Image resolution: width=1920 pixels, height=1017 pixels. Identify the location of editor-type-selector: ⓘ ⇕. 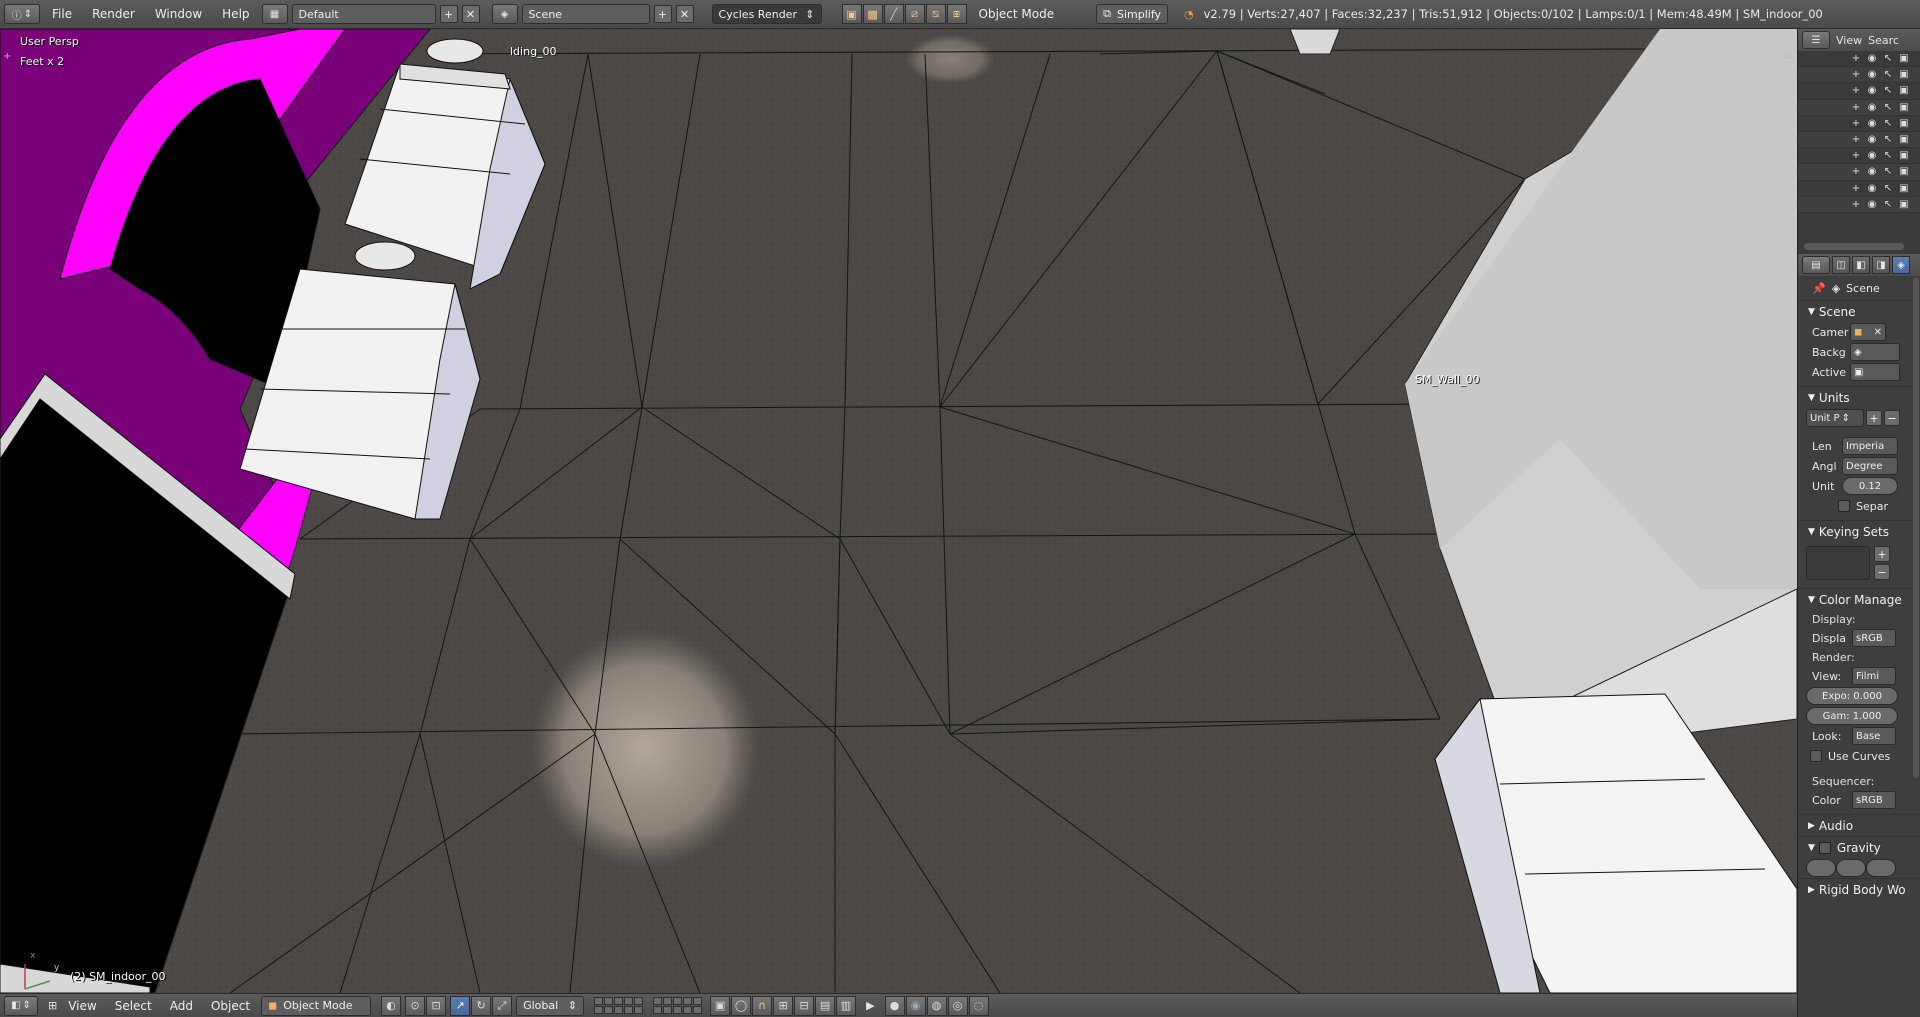
(22, 14).